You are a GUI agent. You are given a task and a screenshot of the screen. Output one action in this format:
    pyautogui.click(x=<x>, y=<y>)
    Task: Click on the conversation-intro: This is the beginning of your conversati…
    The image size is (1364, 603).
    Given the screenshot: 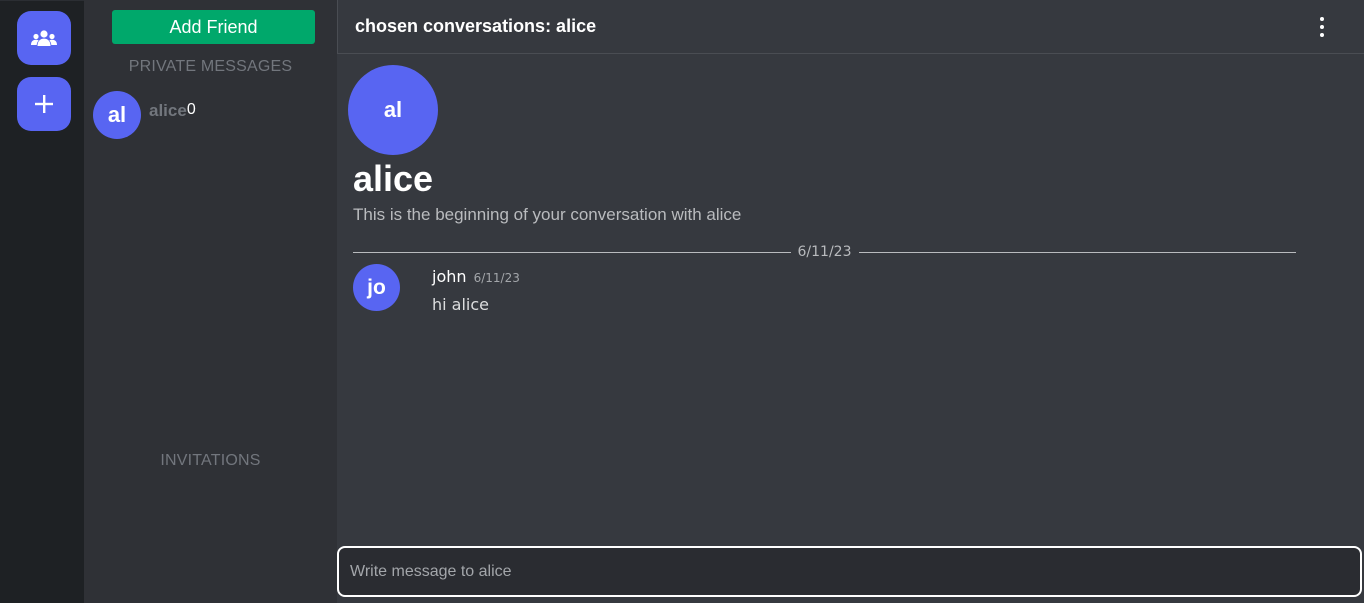 What is the action you would take?
    pyautogui.click(x=547, y=214)
    